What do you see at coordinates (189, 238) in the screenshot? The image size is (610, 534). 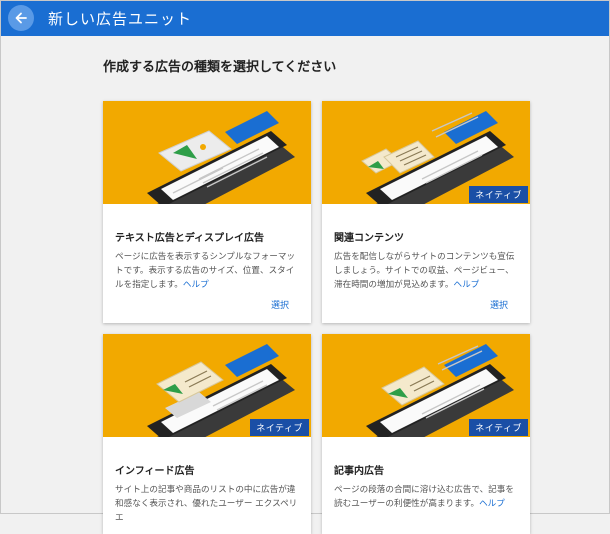 I see `card-title: テキスト広告とディスプレイ広告` at bounding box center [189, 238].